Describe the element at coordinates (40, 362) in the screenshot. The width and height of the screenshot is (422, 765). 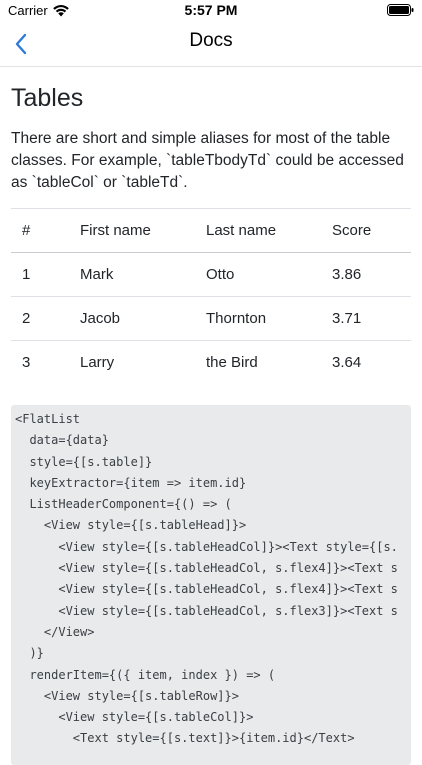
I see `table-cell: 3` at that location.